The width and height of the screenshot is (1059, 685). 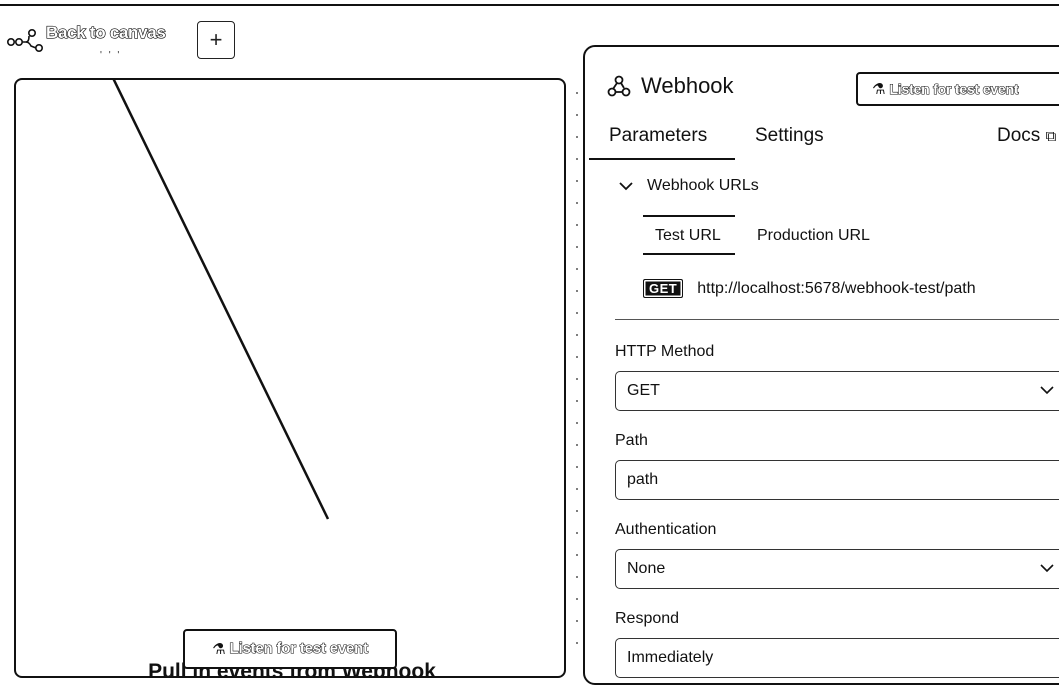 What do you see at coordinates (837, 569) in the screenshot?
I see `authentication-select: None` at bounding box center [837, 569].